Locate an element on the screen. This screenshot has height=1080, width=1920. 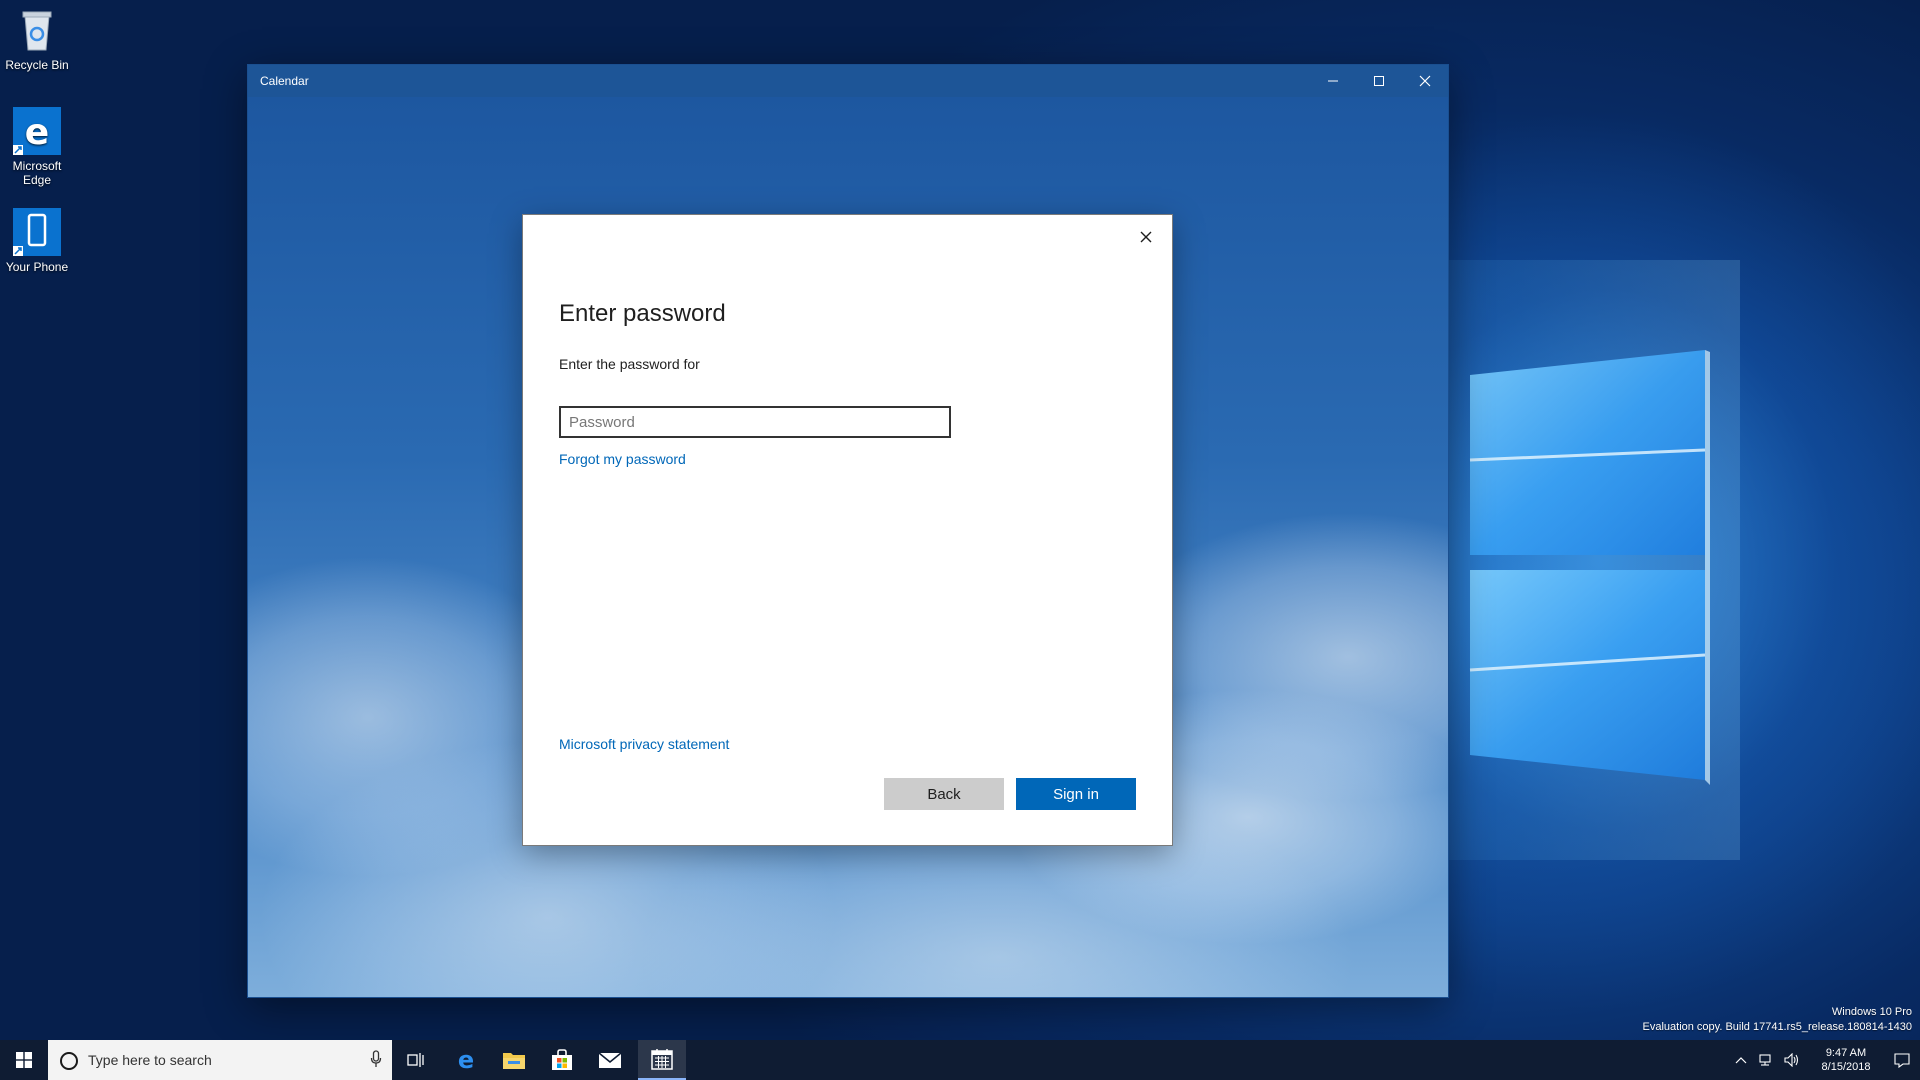
window-title: Calendar is located at coordinates (284, 81).